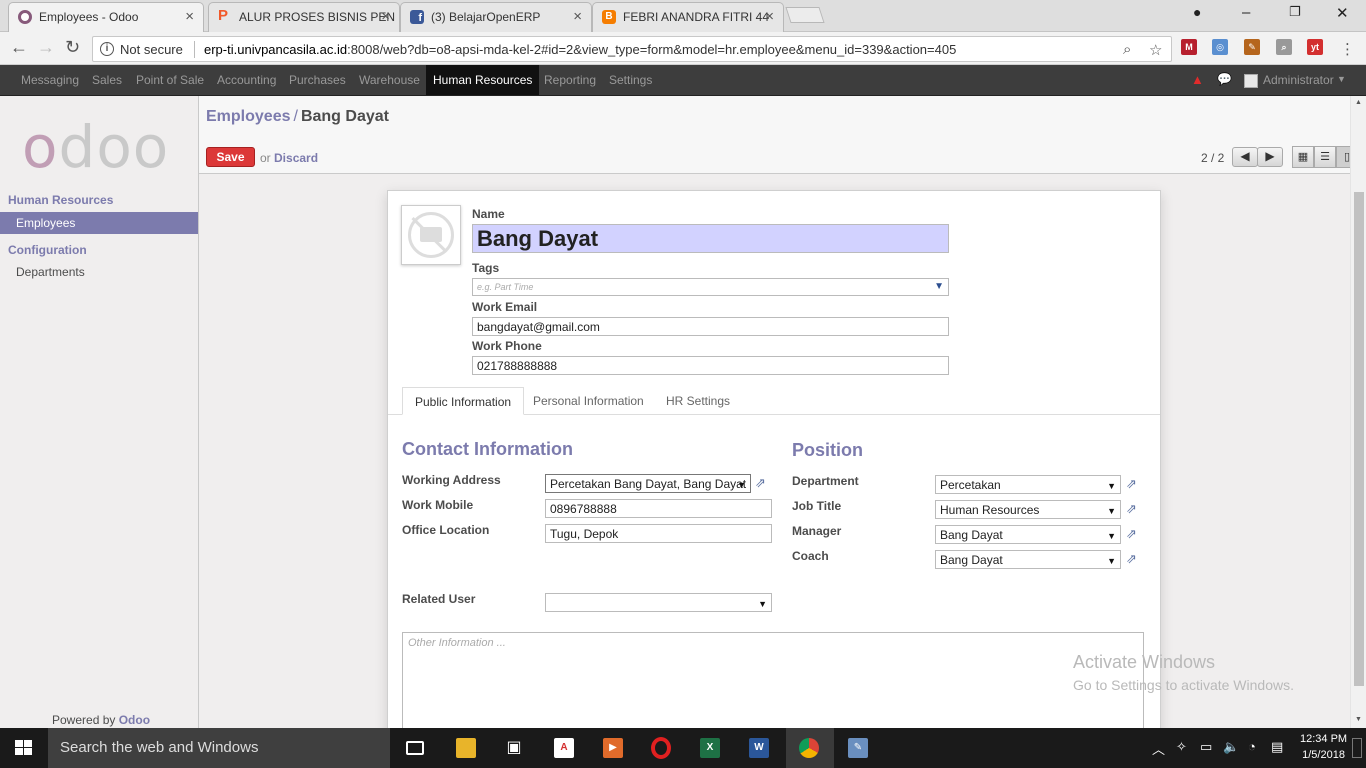 The width and height of the screenshot is (1366, 768). What do you see at coordinates (19, 47) in the screenshot?
I see `back-icon: ←` at bounding box center [19, 47].